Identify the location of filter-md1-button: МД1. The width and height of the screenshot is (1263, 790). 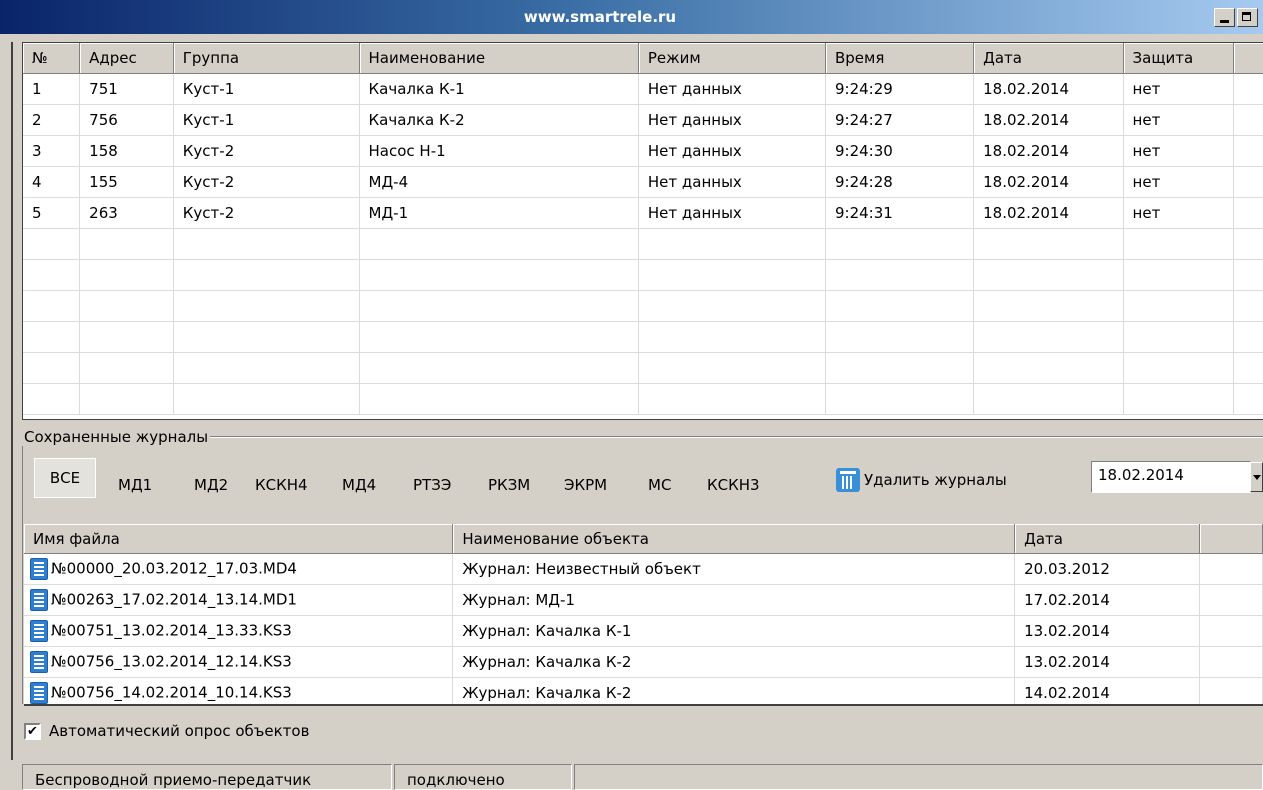
(135, 485).